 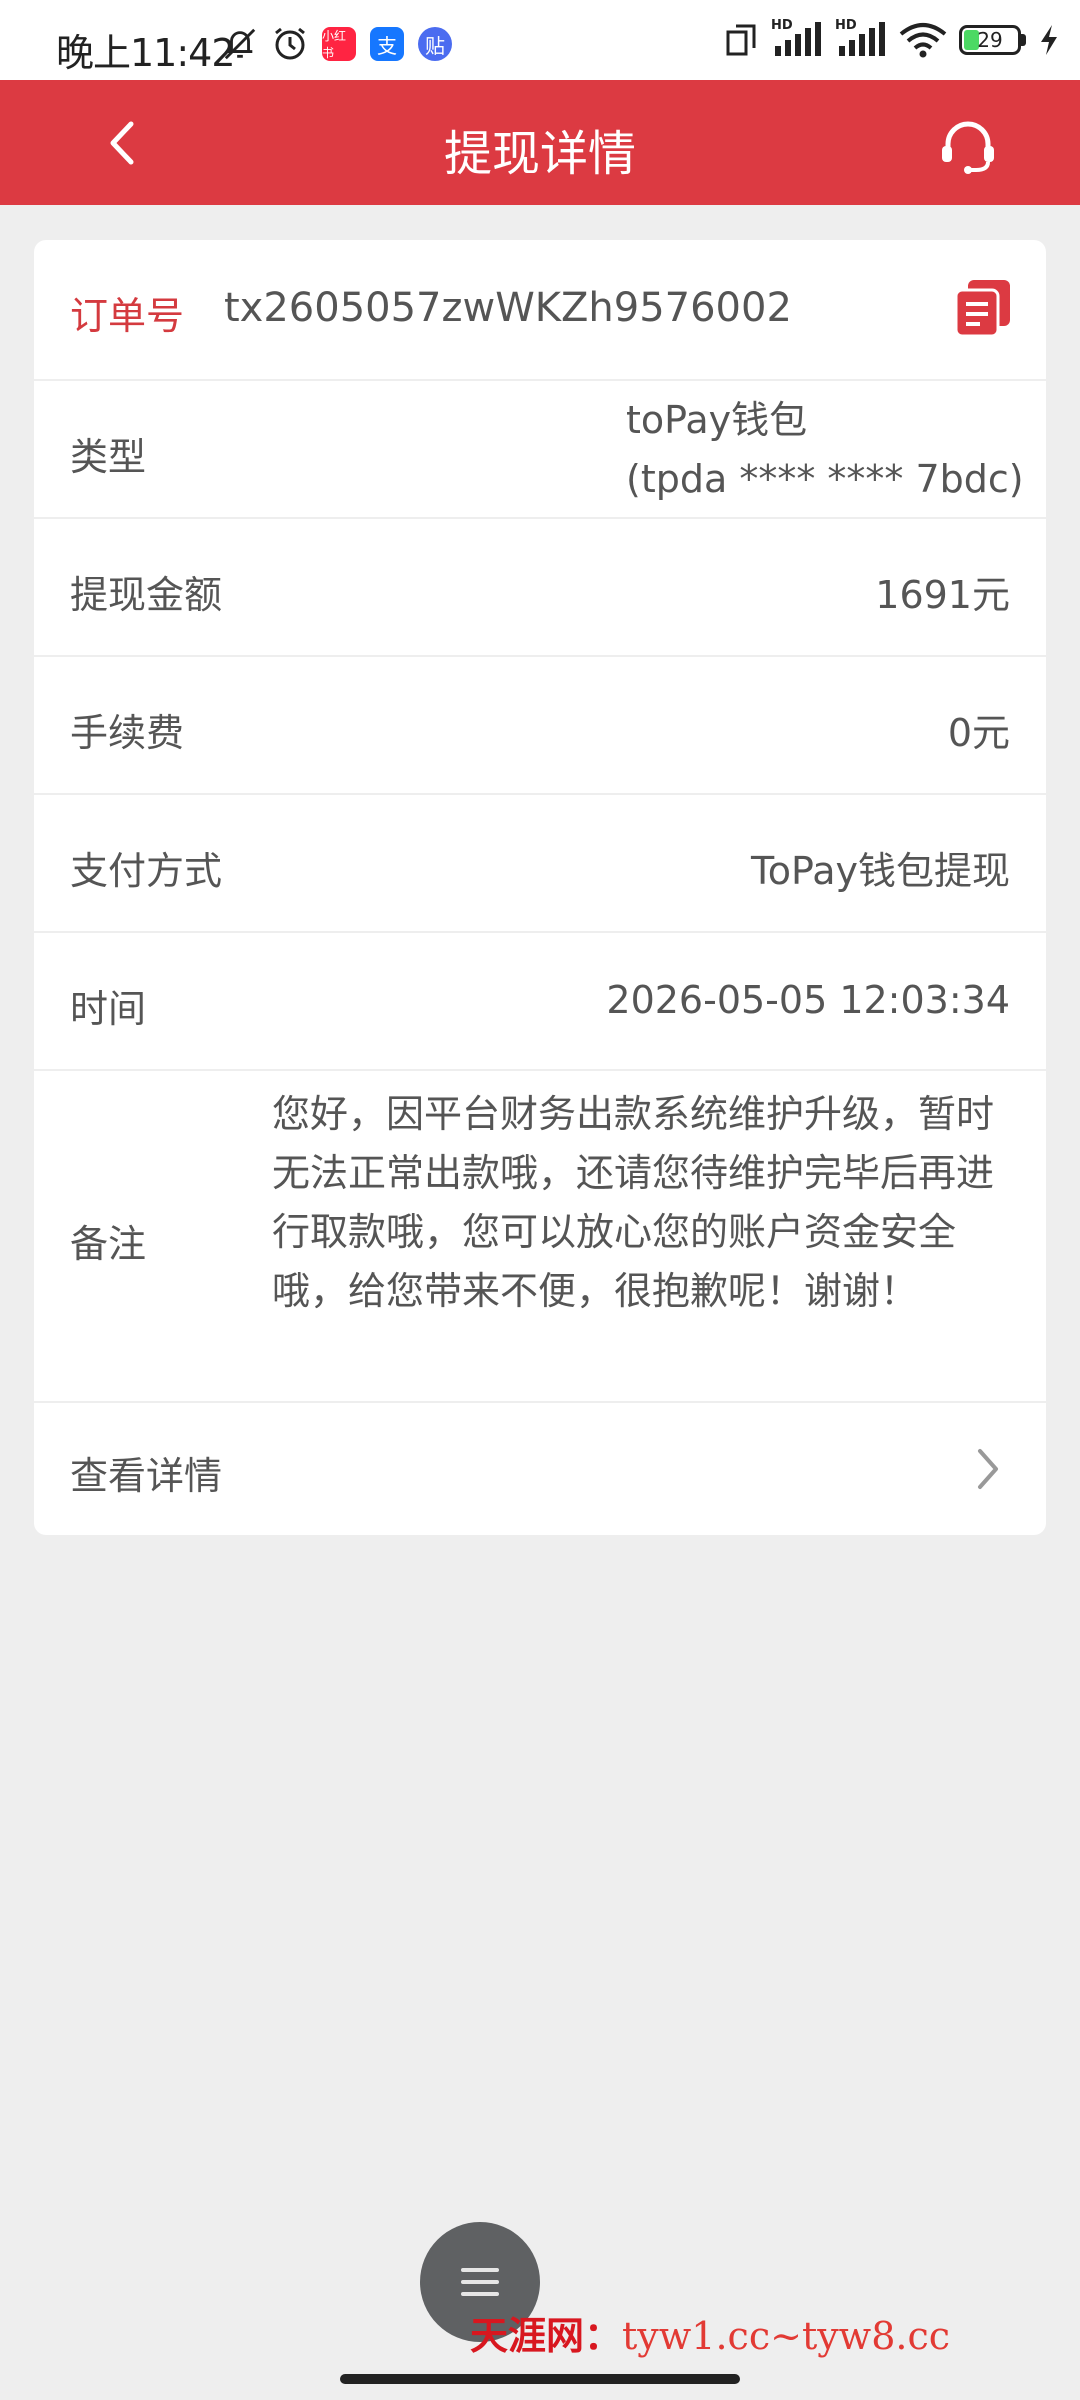 I want to click on fee-value: 0元, so click(x=978, y=733).